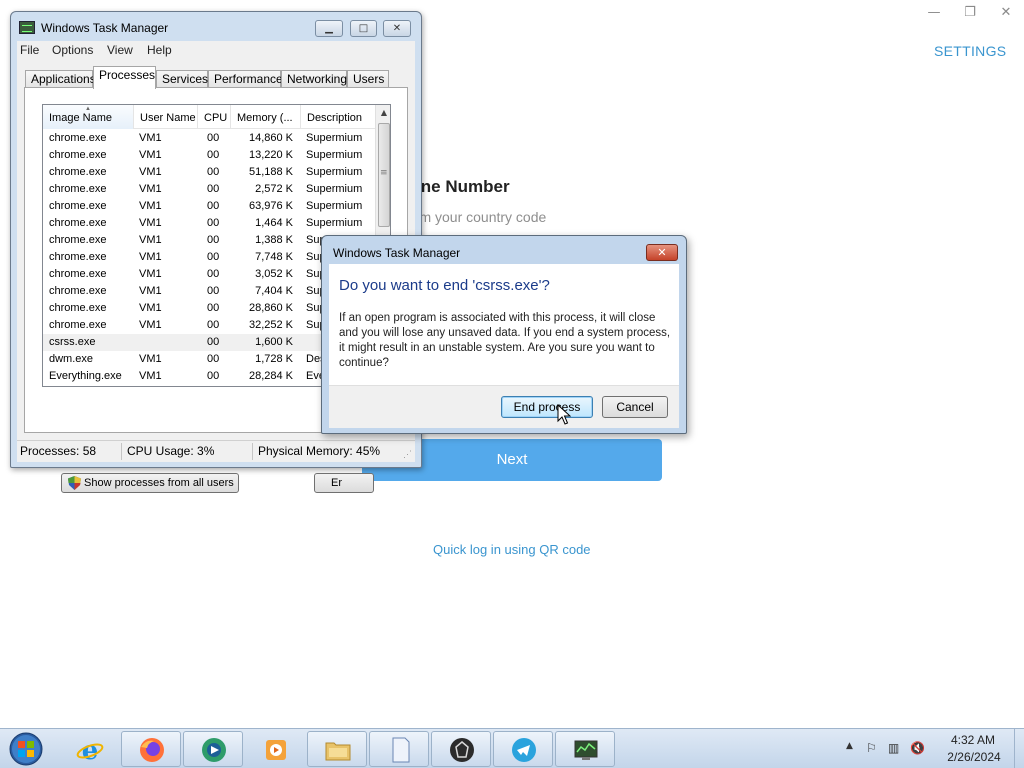 This screenshot has width=1024, height=768. I want to click on task-manager-title: Windows Task Manager, so click(105, 28).